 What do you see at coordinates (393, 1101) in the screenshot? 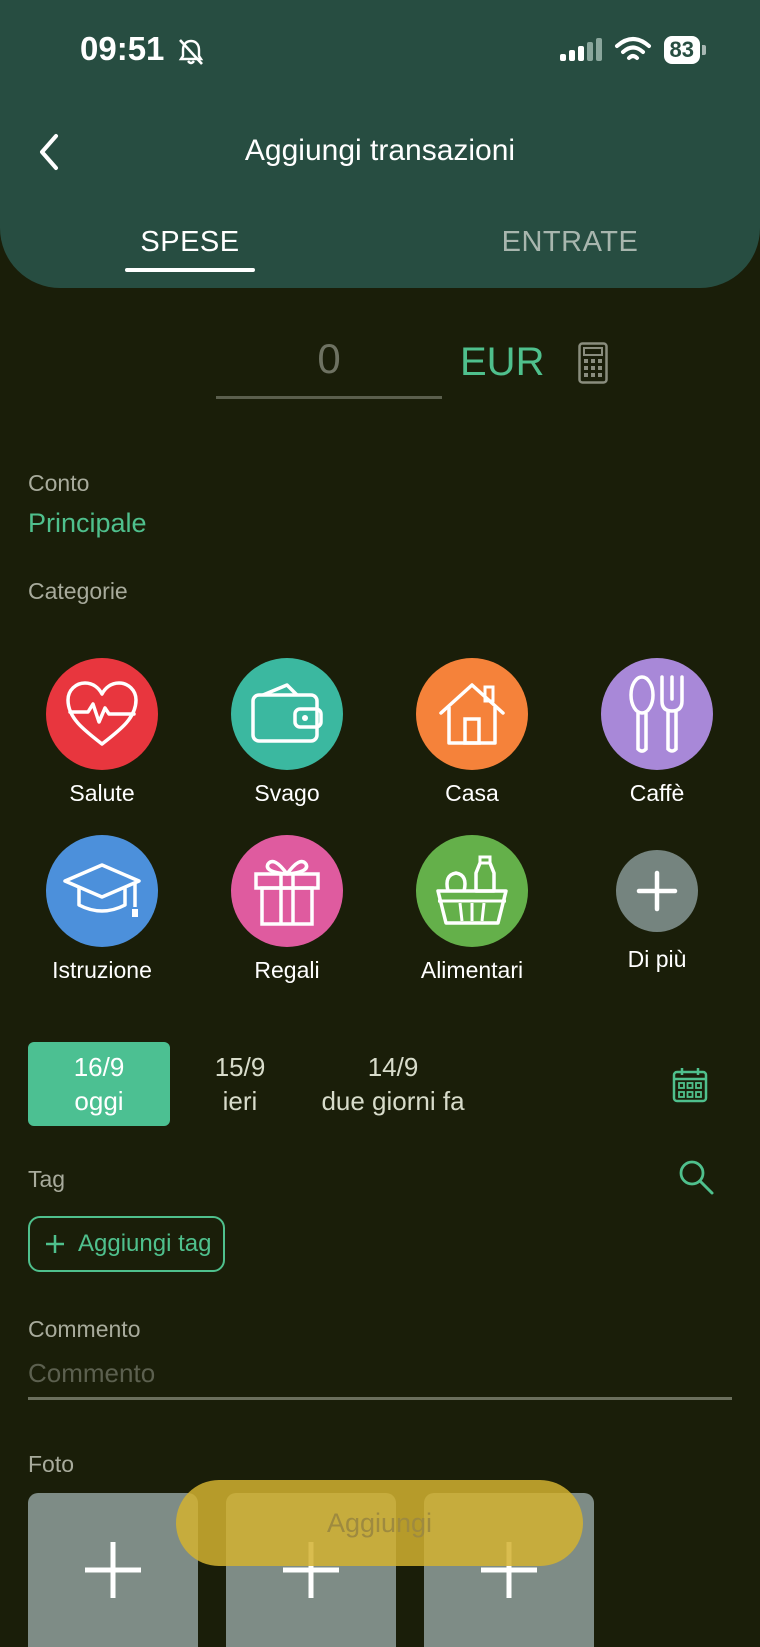
I see `date-label: due giorni fa` at bounding box center [393, 1101].